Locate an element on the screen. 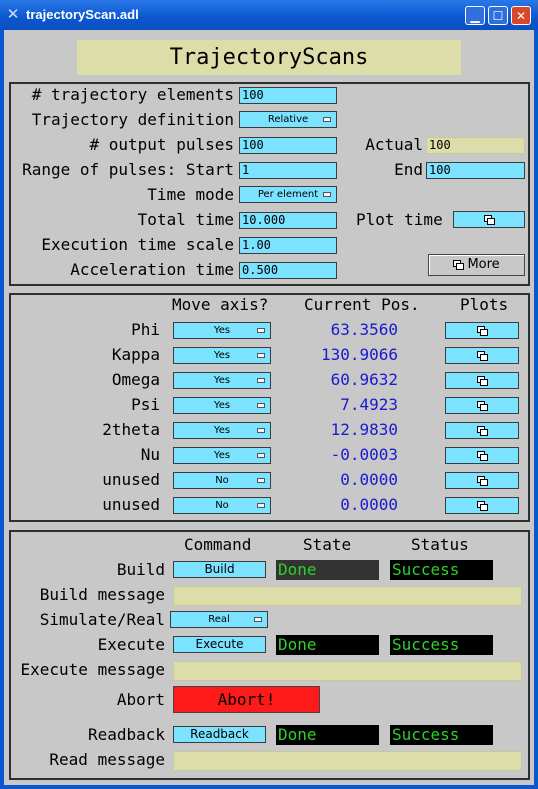 The width and height of the screenshot is (538, 789). exec-scale-label: Execution time scale is located at coordinates (137, 244).